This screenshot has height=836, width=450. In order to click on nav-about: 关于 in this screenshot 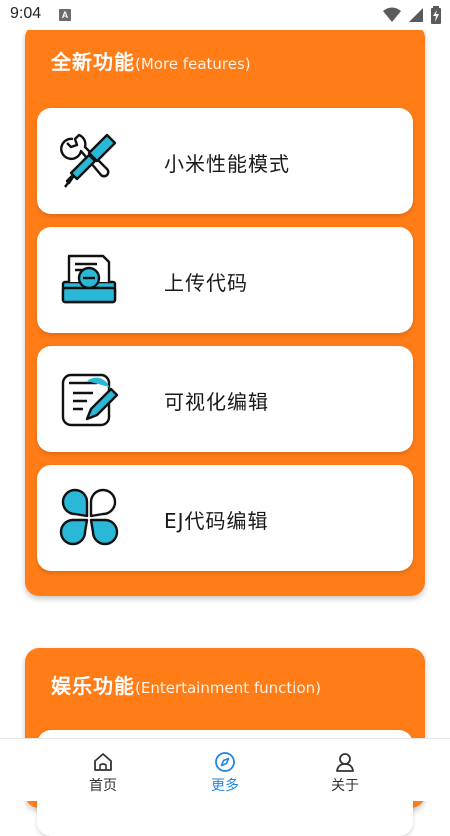, I will do `click(345, 770)`.